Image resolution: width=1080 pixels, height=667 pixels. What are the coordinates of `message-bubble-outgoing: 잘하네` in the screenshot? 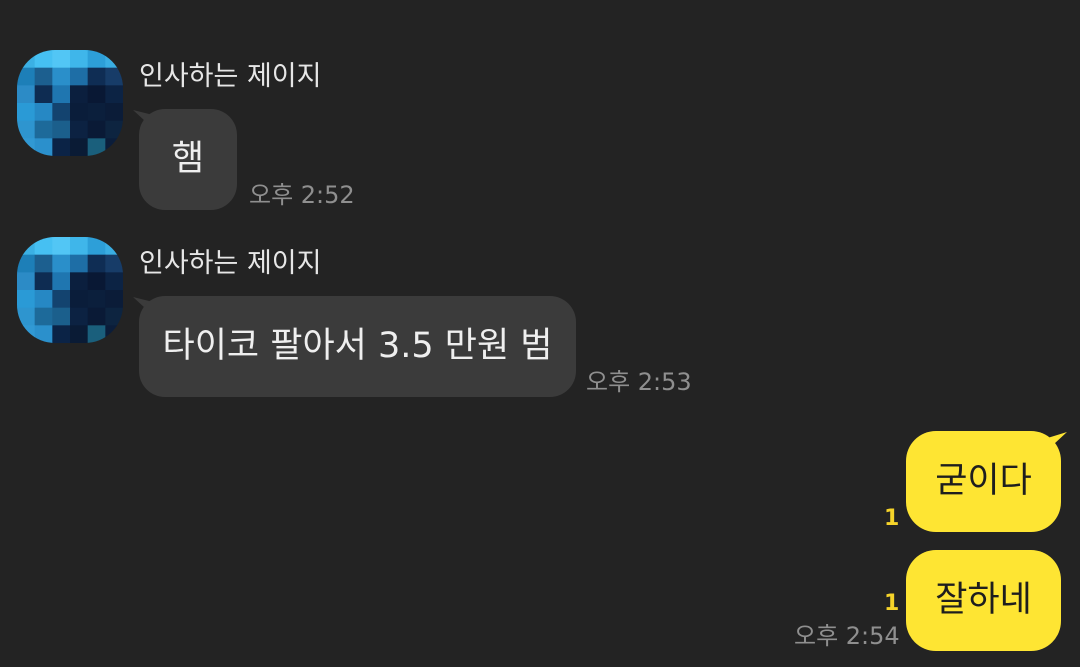 It's located at (983, 600).